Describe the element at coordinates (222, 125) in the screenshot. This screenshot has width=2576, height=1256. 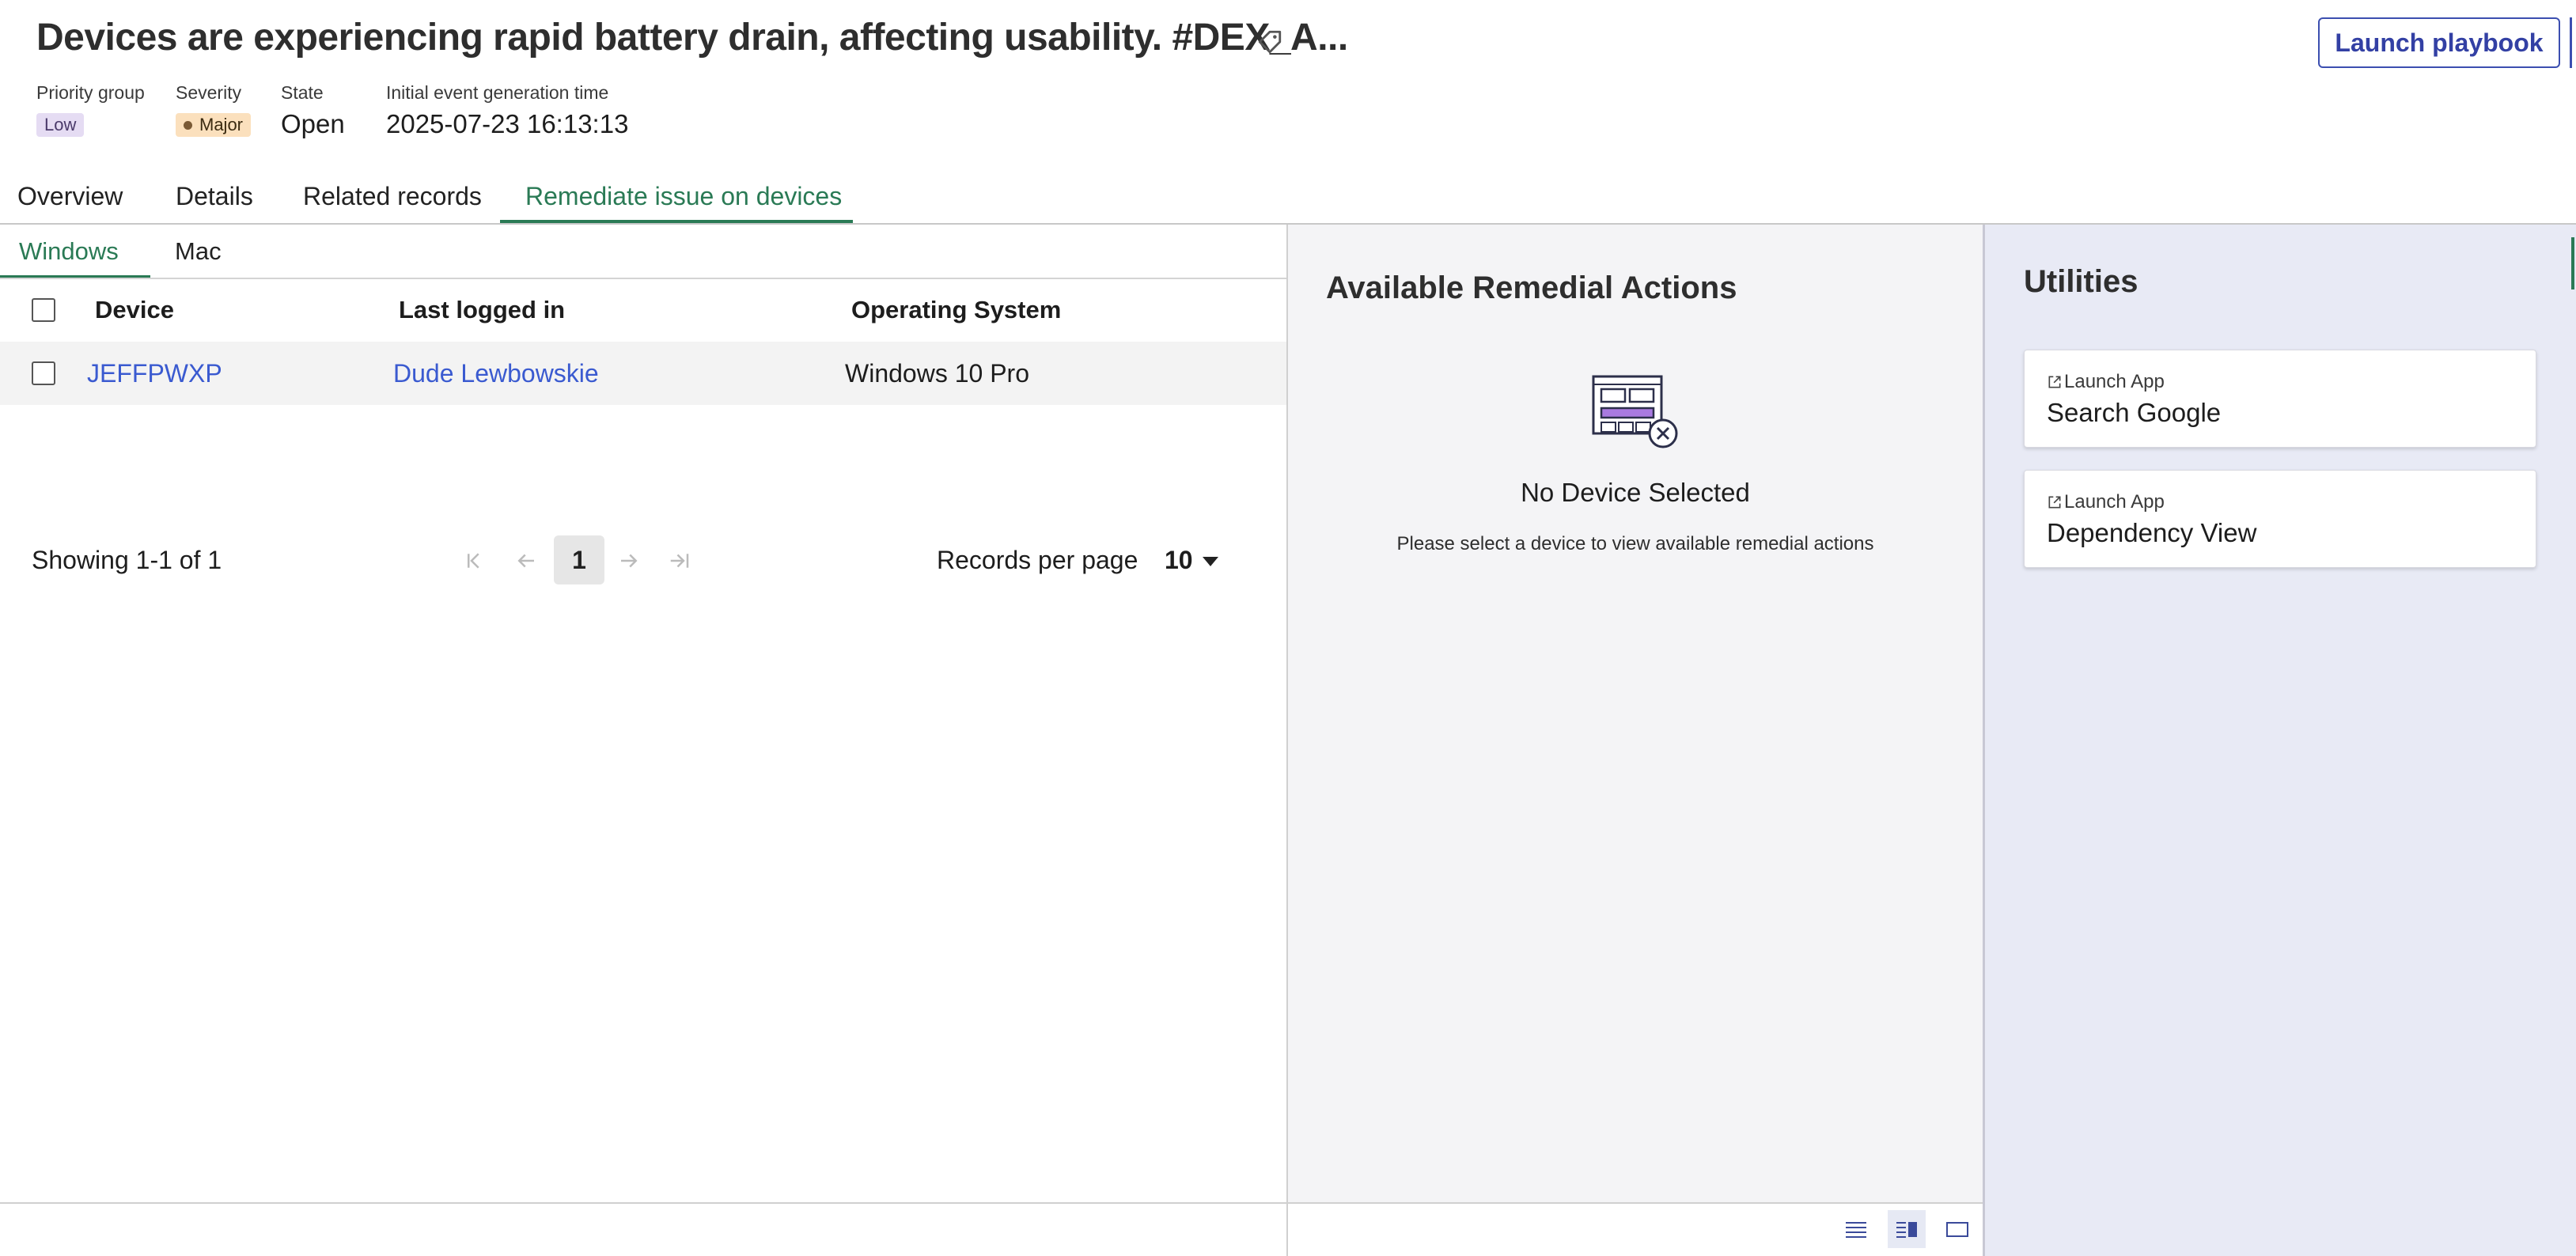
I see `severity-value: Major` at that location.